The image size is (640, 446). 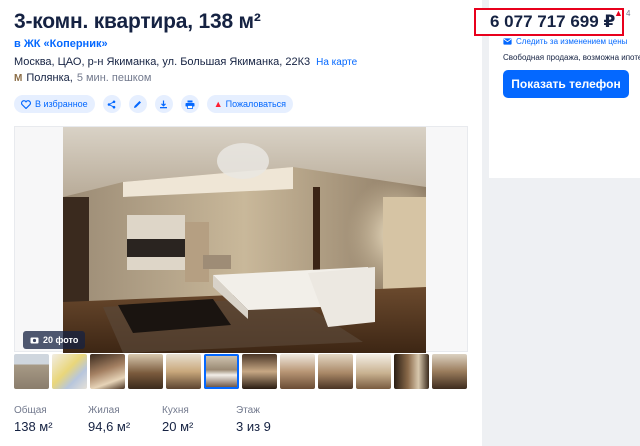 I want to click on photo-count-badge: 20 фото, so click(x=54, y=340).